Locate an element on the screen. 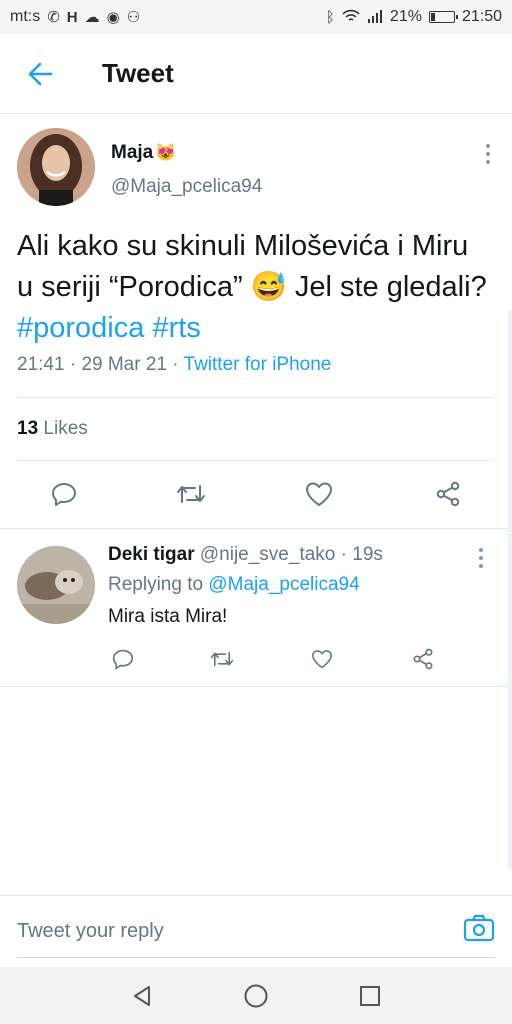  camera-button is located at coordinates (479, 930).